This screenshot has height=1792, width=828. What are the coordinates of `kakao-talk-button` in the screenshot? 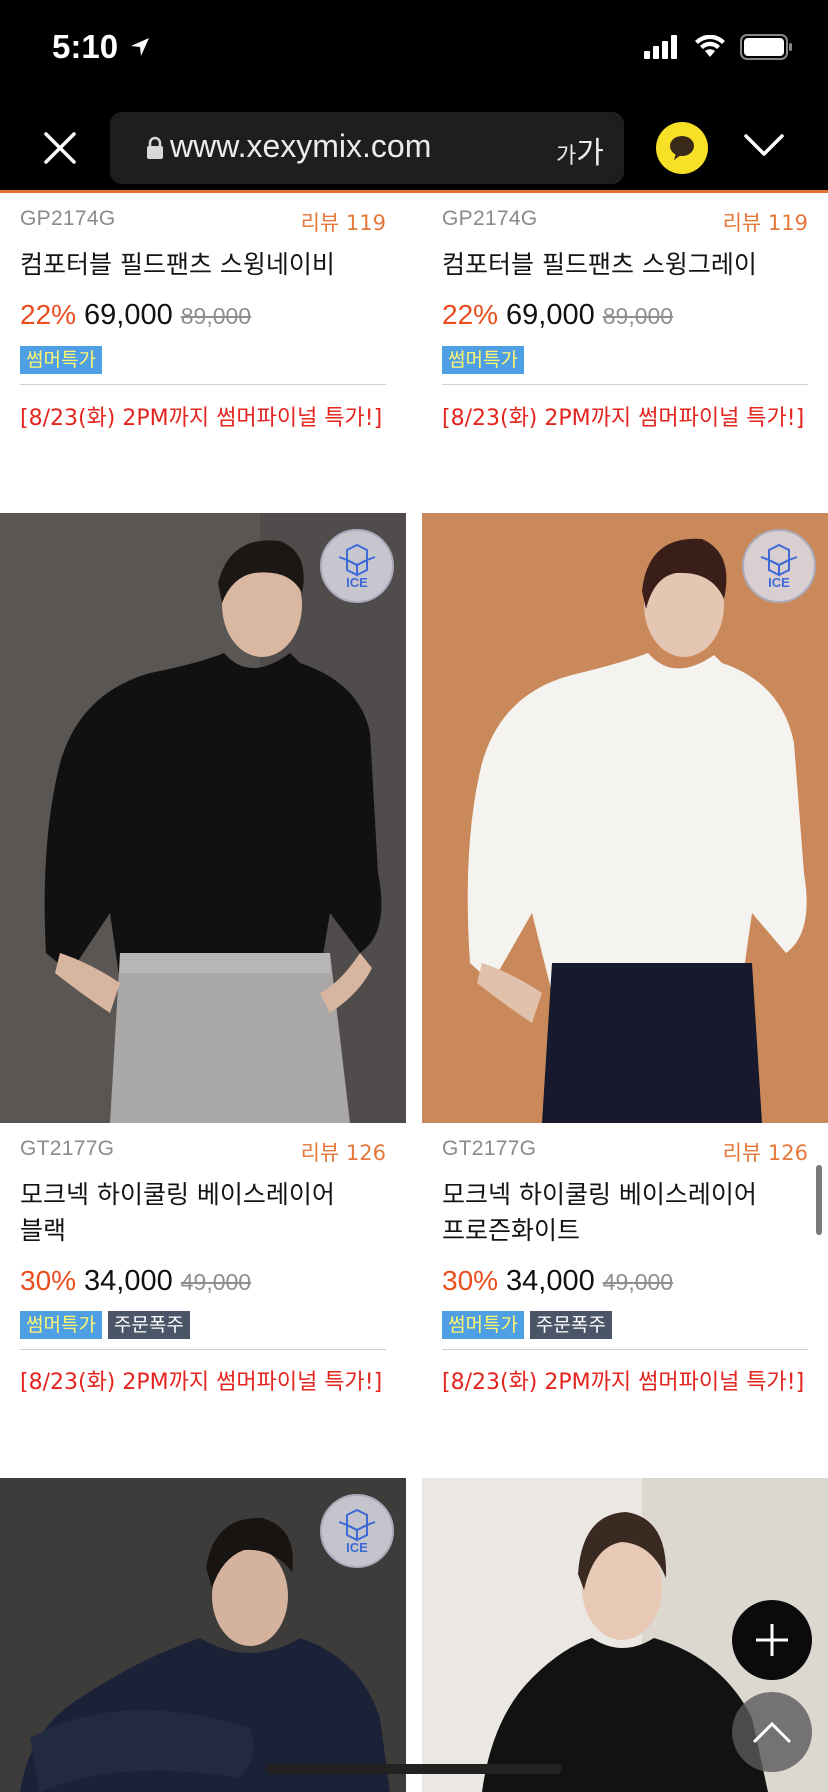 It's located at (682, 148).